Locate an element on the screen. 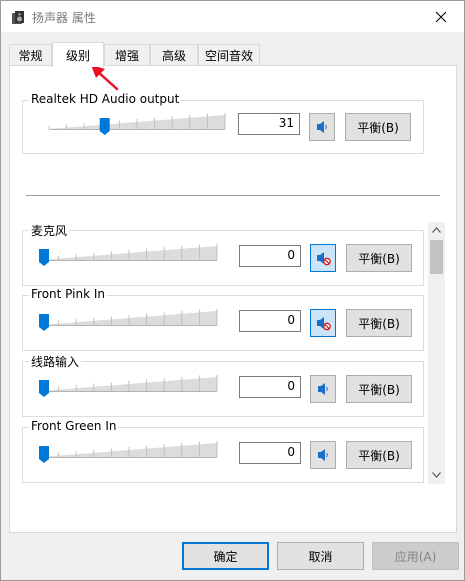 This screenshot has height=581, width=465. master-volume-slider is located at coordinates (137, 124).